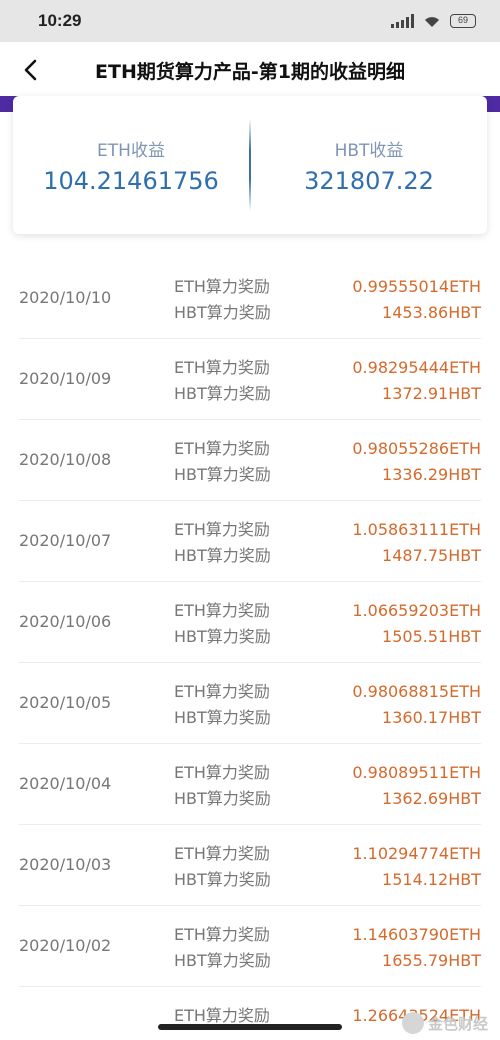  Describe the element at coordinates (369, 150) in the screenshot. I see `hbt-summary-label: HBT收益` at that location.